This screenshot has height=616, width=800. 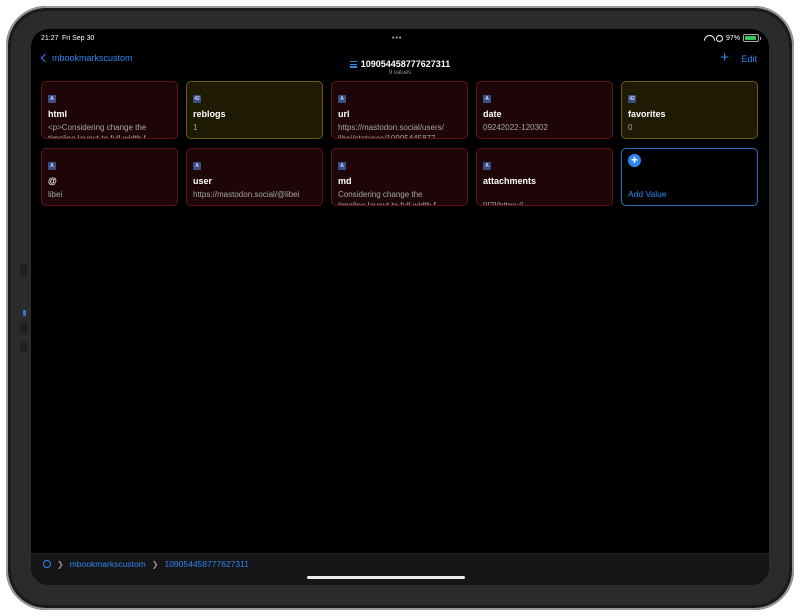 I want to click on battery-percent: 97%, so click(x=732, y=38).